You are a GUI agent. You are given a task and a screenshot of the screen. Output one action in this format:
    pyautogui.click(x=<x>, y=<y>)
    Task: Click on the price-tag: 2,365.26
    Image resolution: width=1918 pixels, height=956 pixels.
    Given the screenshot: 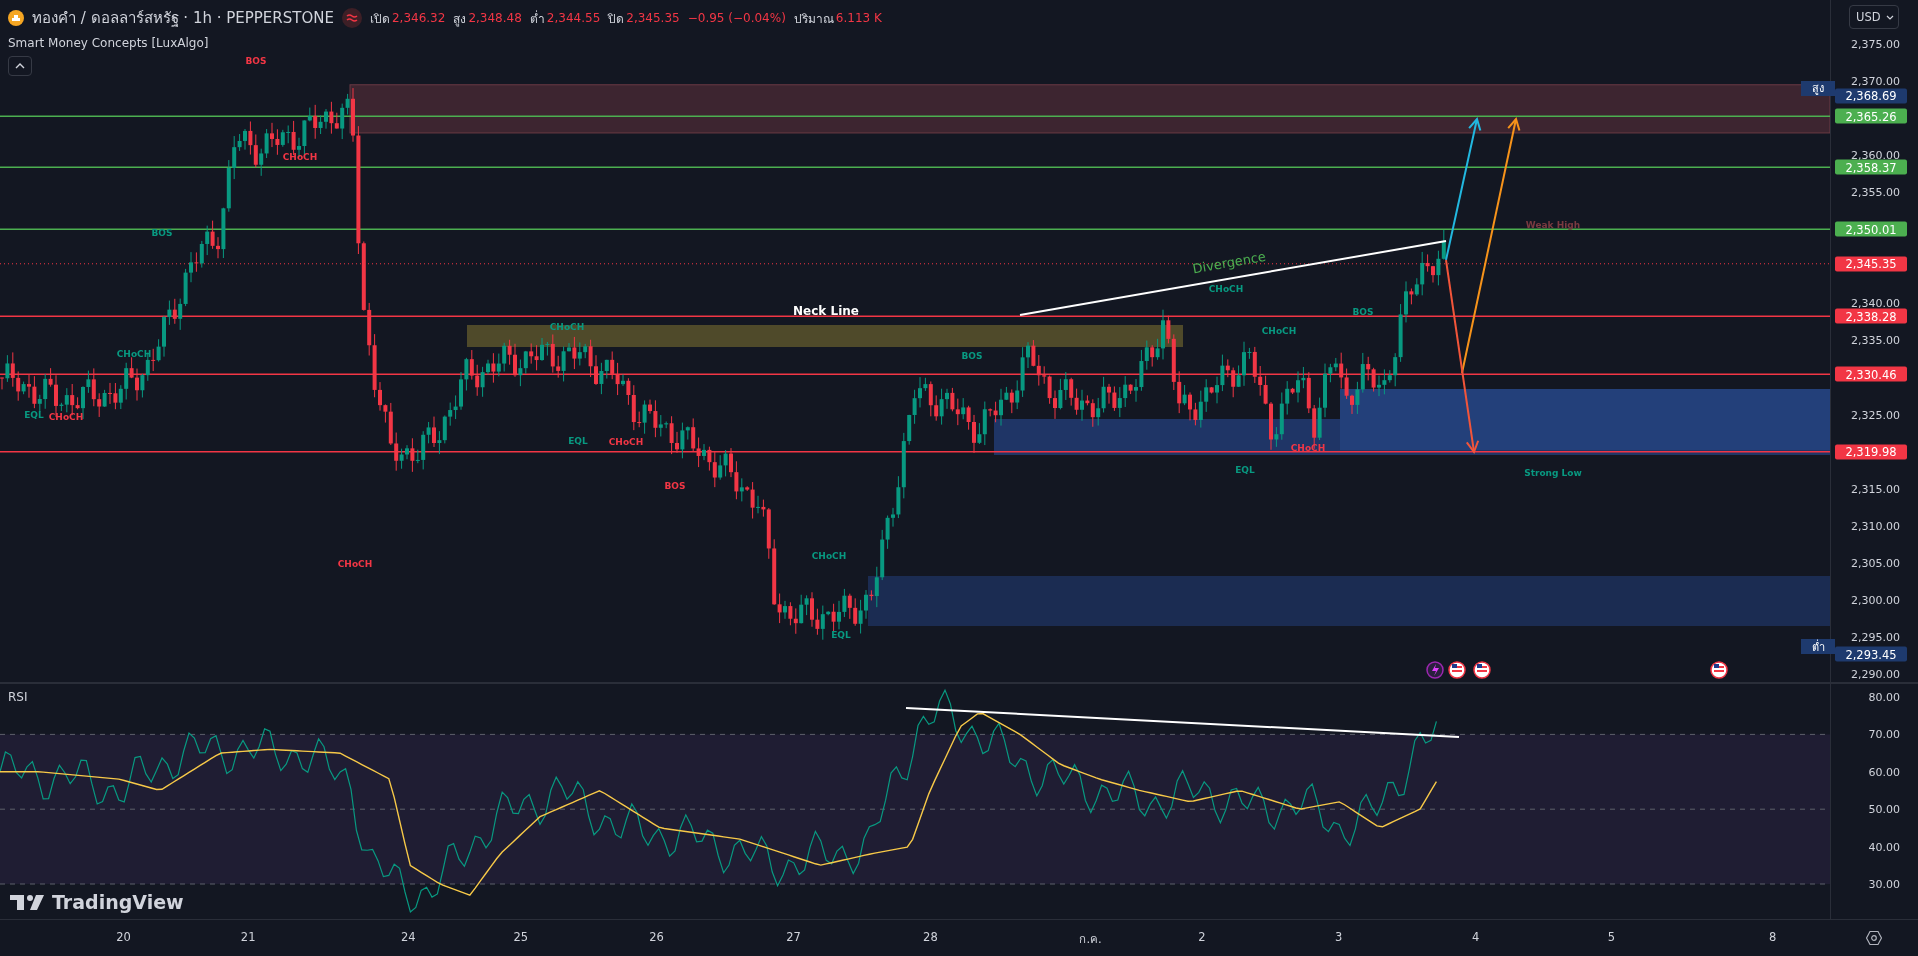 What is the action you would take?
    pyautogui.click(x=1871, y=116)
    